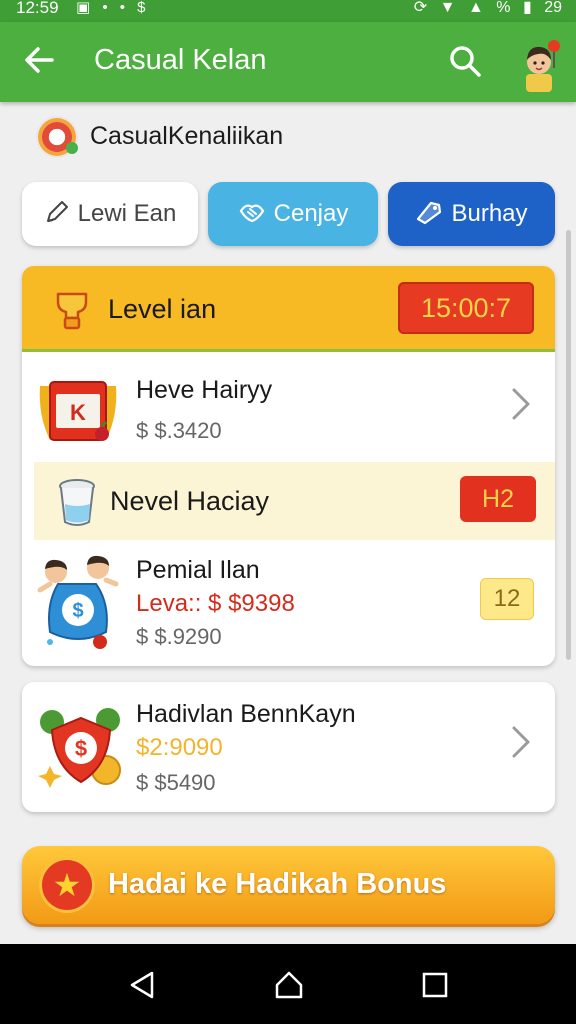 This screenshot has width=576, height=1024. I want to click on tab-lewi-ean: Lewi Ean, so click(110, 214).